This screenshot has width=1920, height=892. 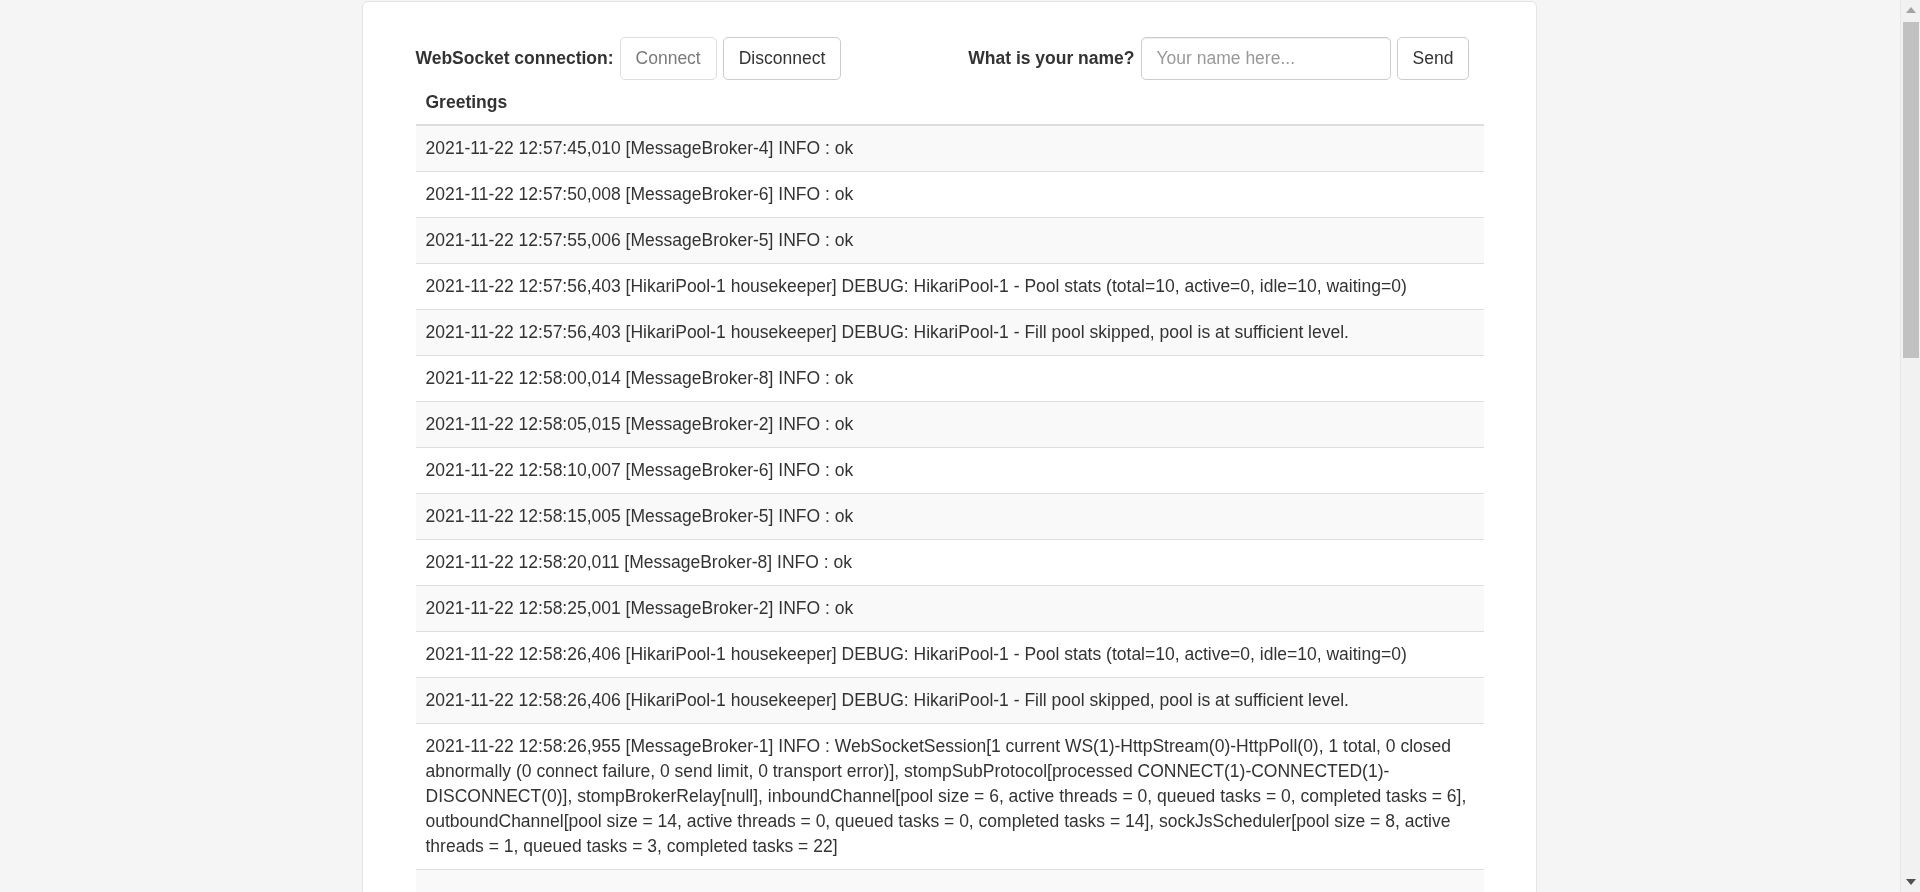 I want to click on log-row: 2021-11-22 12:57:56,403 [HikariPool-1 housekeeper] DEBUG: HikariPool-1 - Fill pool skipped, pool is at sufficient level., so click(x=949, y=332).